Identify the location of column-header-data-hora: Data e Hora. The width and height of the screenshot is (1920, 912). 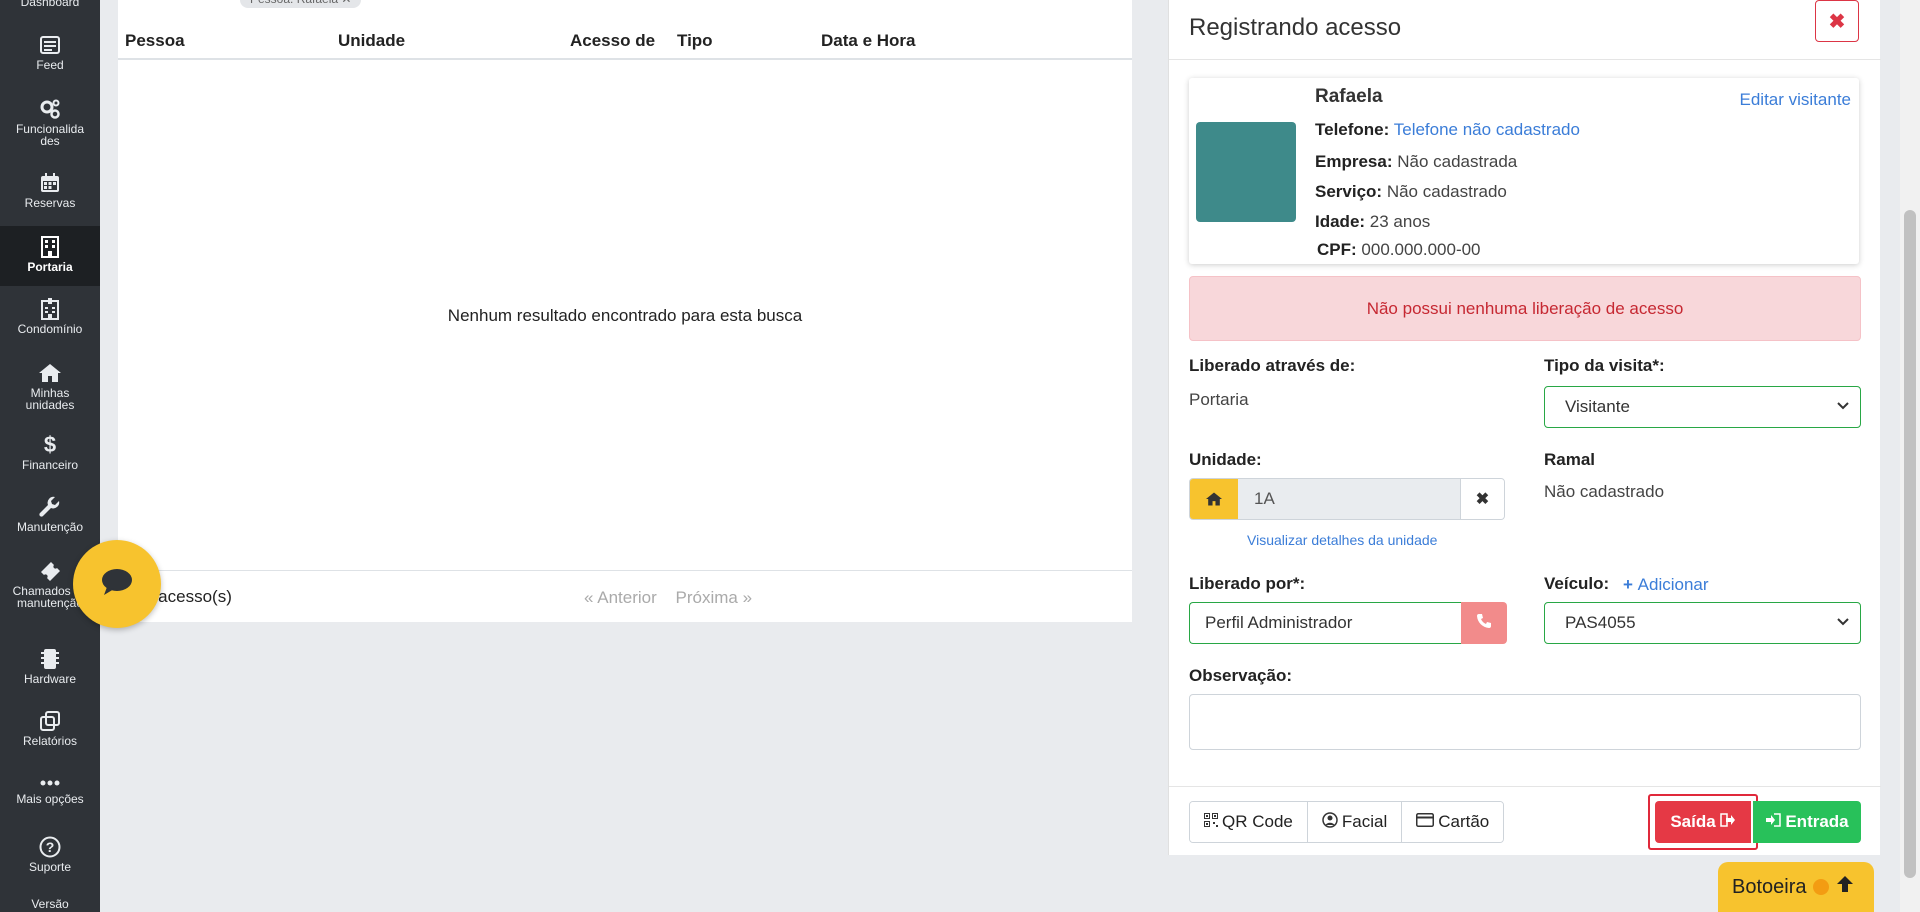
(868, 41).